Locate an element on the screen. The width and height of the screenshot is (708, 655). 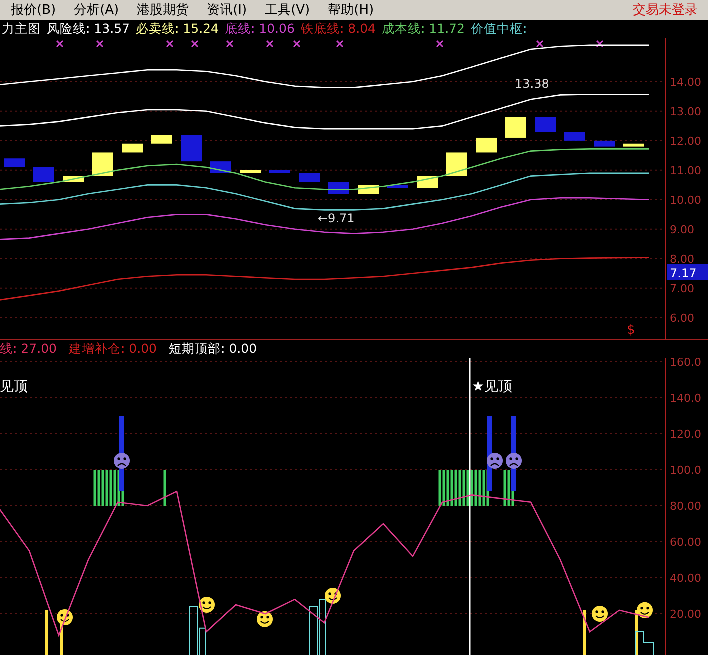
axis-label: 8.00 is located at coordinates (682, 259).